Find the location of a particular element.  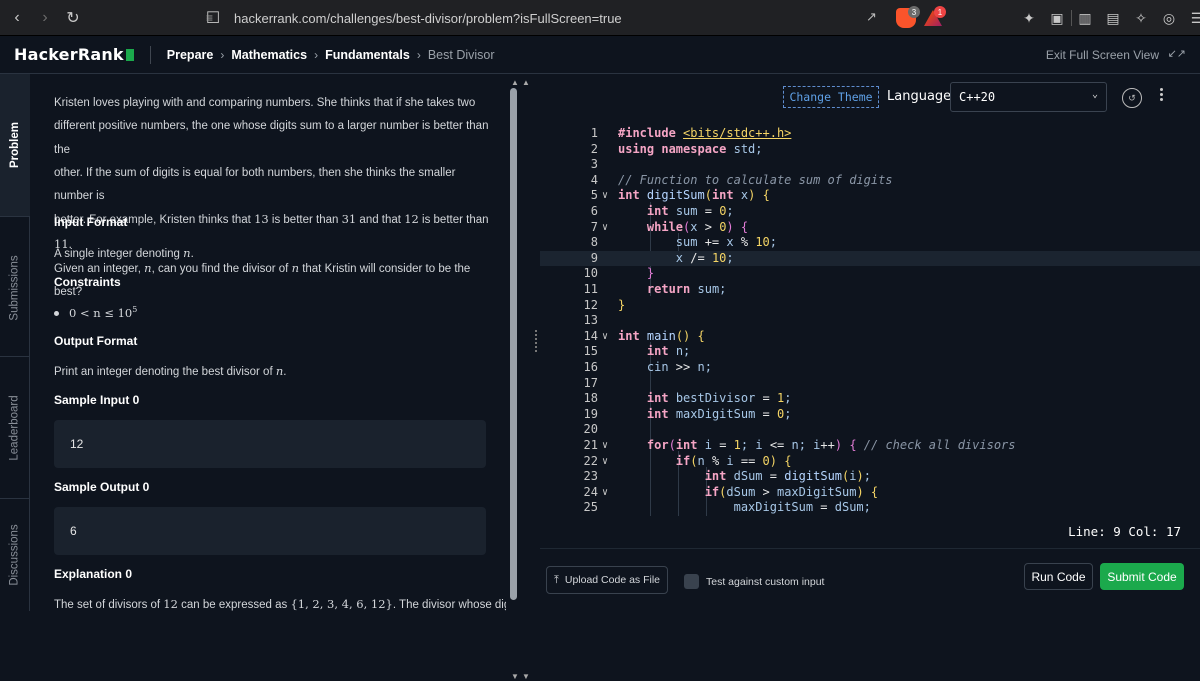

upload-code-button: ⤒ Upload Code as File is located at coordinates (607, 580).